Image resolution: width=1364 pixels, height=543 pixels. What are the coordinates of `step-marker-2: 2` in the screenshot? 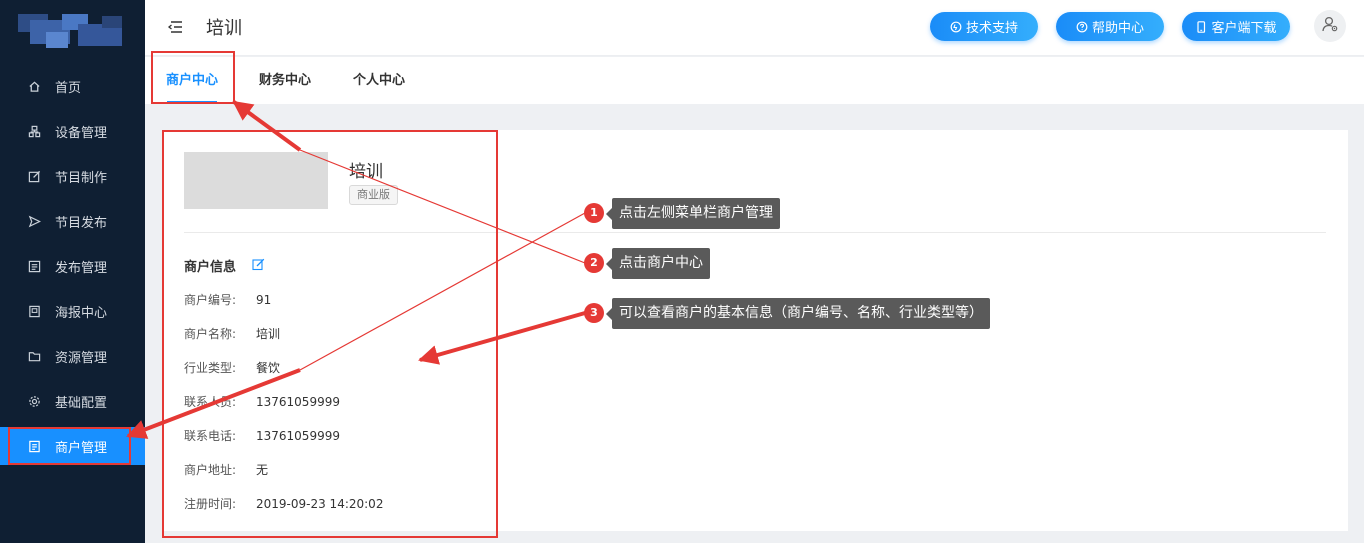 It's located at (594, 263).